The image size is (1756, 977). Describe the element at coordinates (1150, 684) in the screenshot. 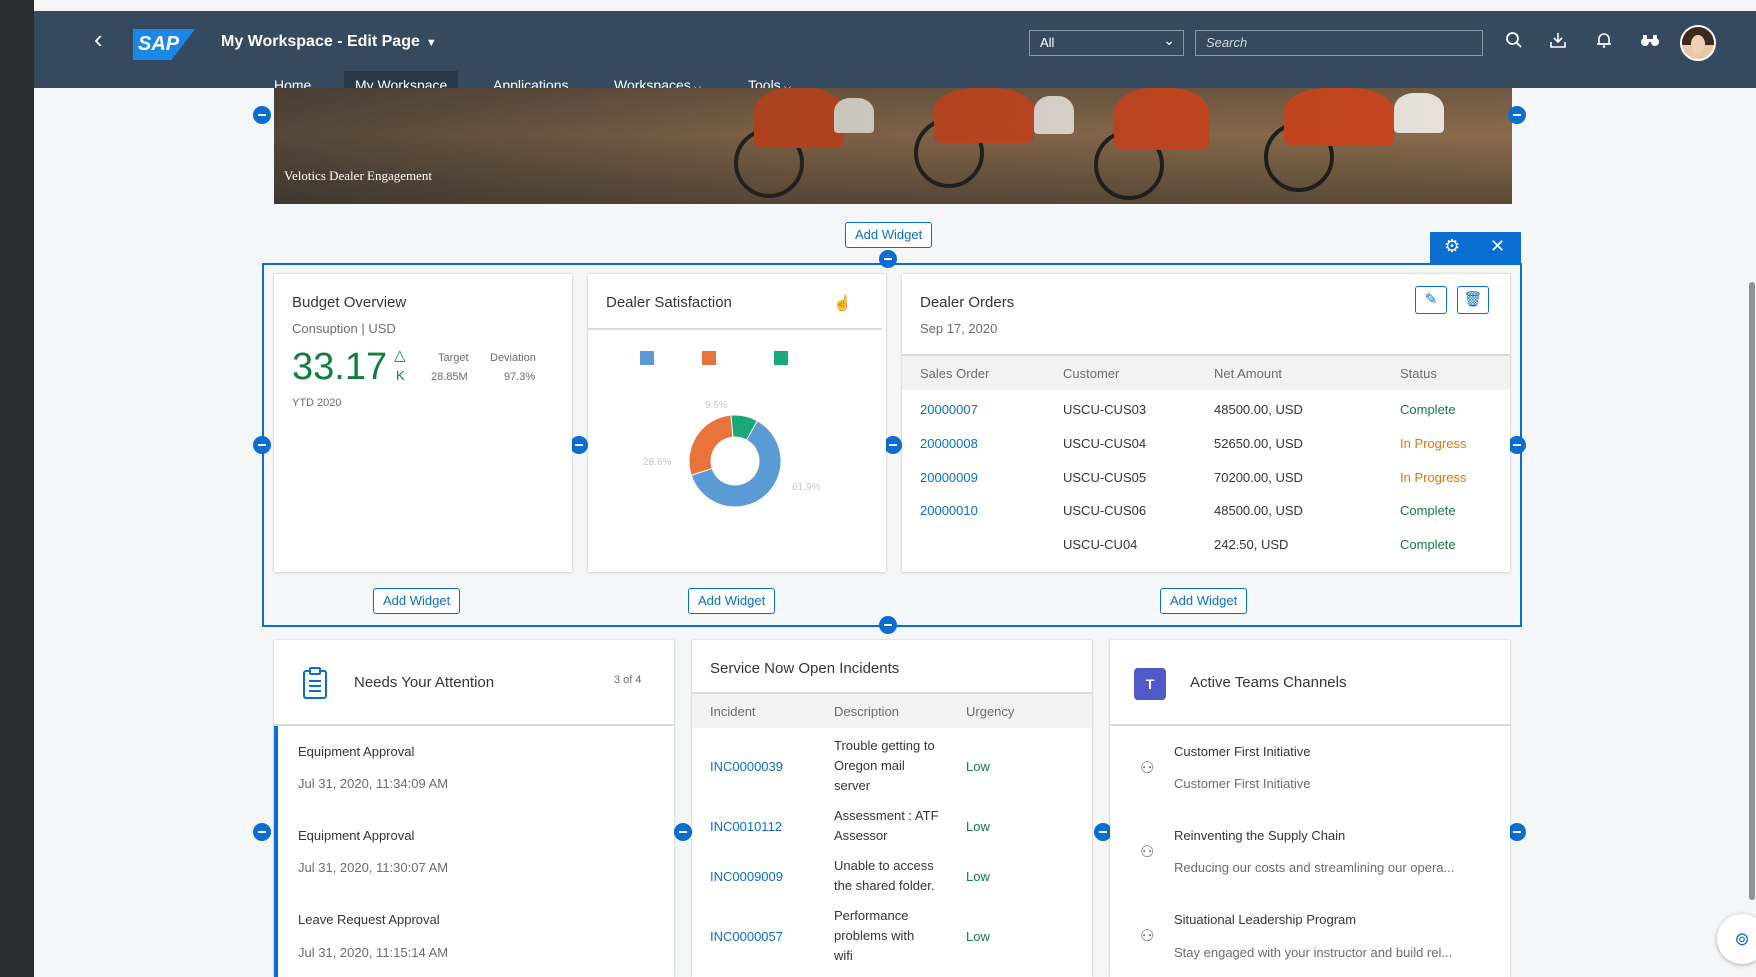

I see `teams-icon: T` at that location.